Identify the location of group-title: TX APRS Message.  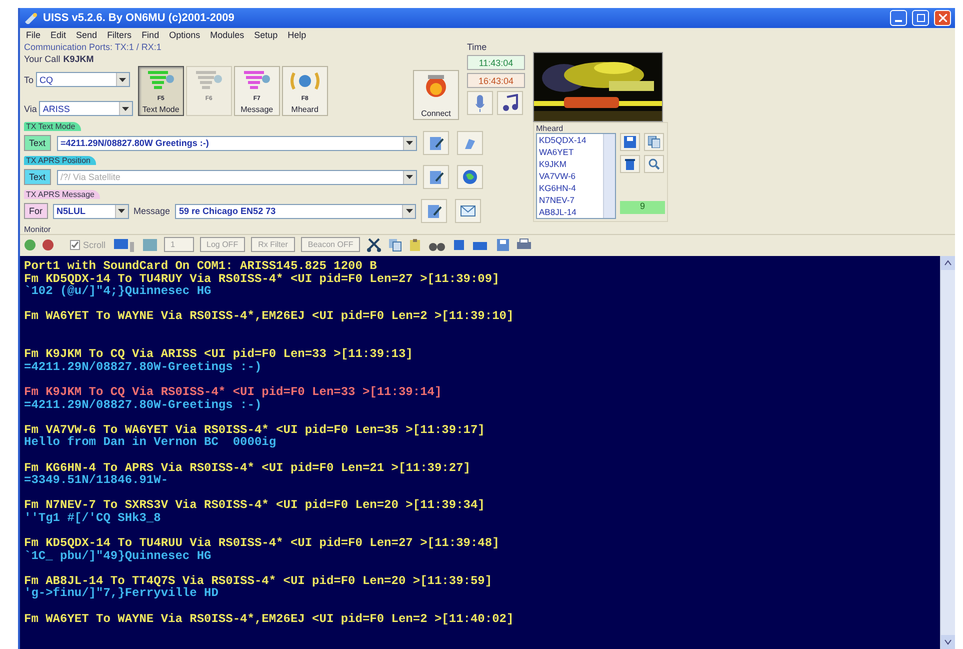
(62, 194).